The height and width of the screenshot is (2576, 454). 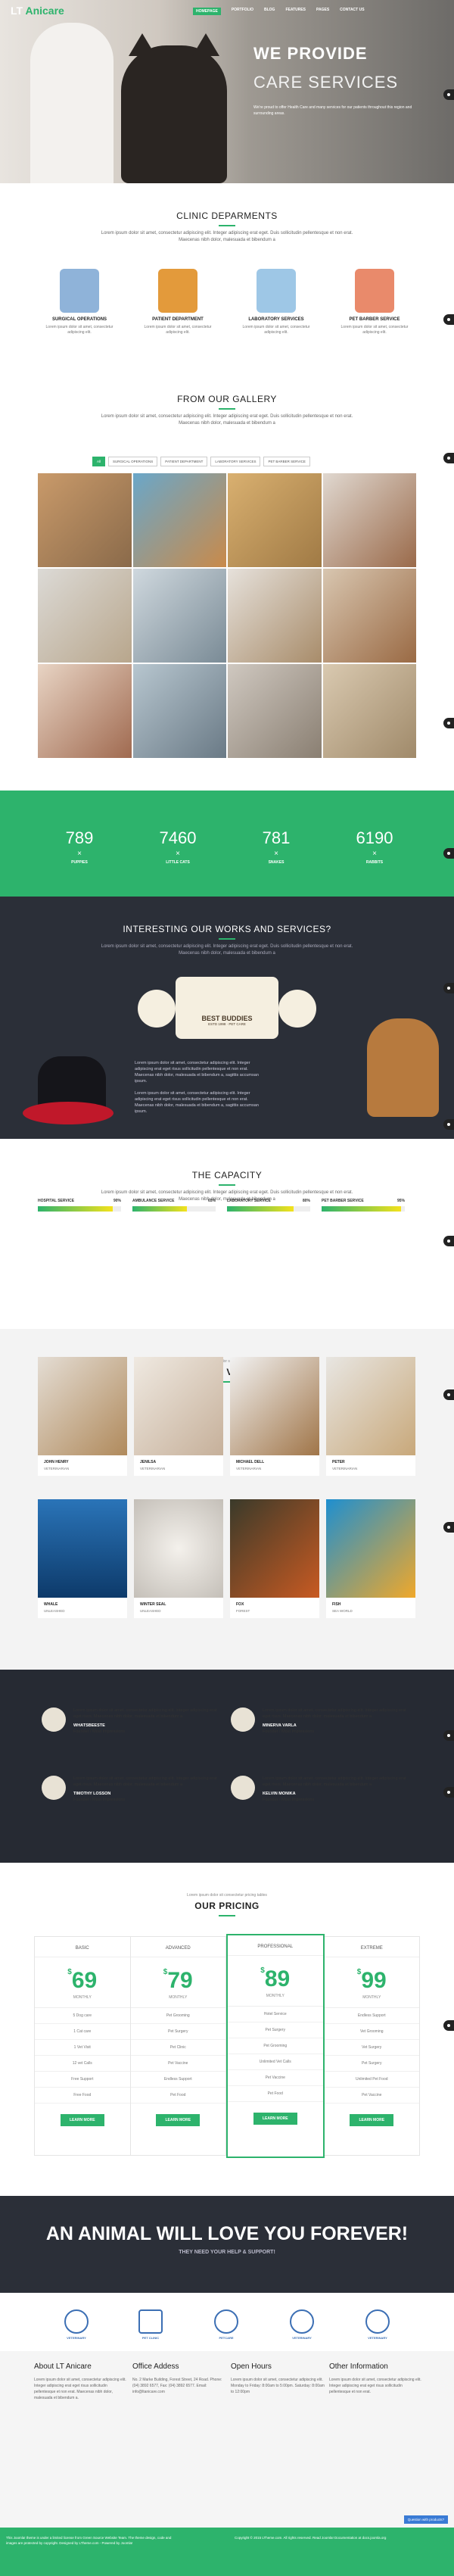 What do you see at coordinates (151, 2329) in the screenshot?
I see `partner-logo: PET CLINIC` at bounding box center [151, 2329].